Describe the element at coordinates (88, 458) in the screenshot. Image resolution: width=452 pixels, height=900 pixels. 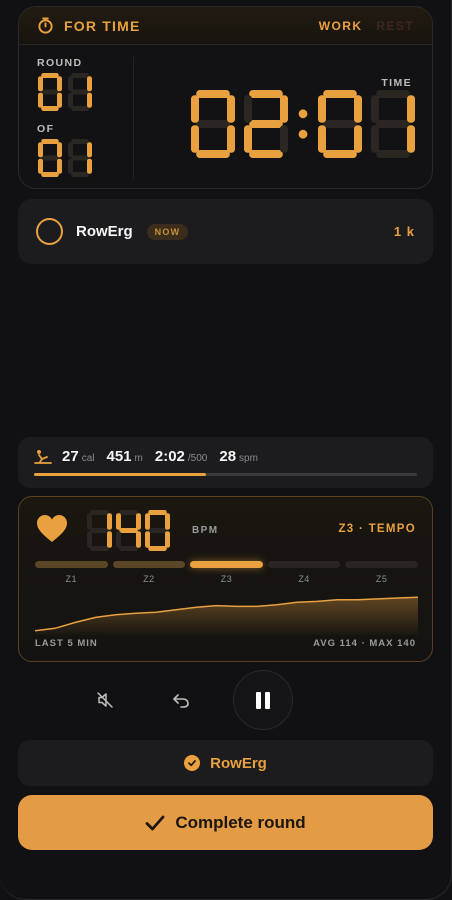
I see `calories-unit: cal` at that location.